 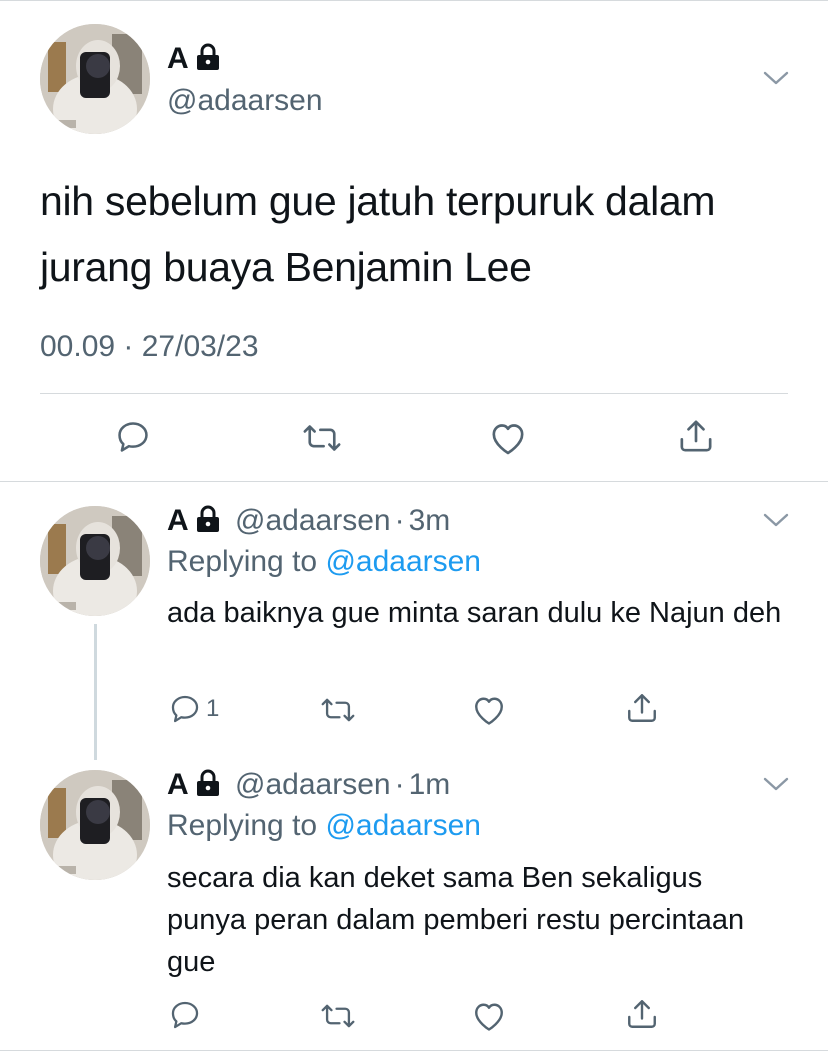 I want to click on timestamp-divider, so click(x=414, y=393).